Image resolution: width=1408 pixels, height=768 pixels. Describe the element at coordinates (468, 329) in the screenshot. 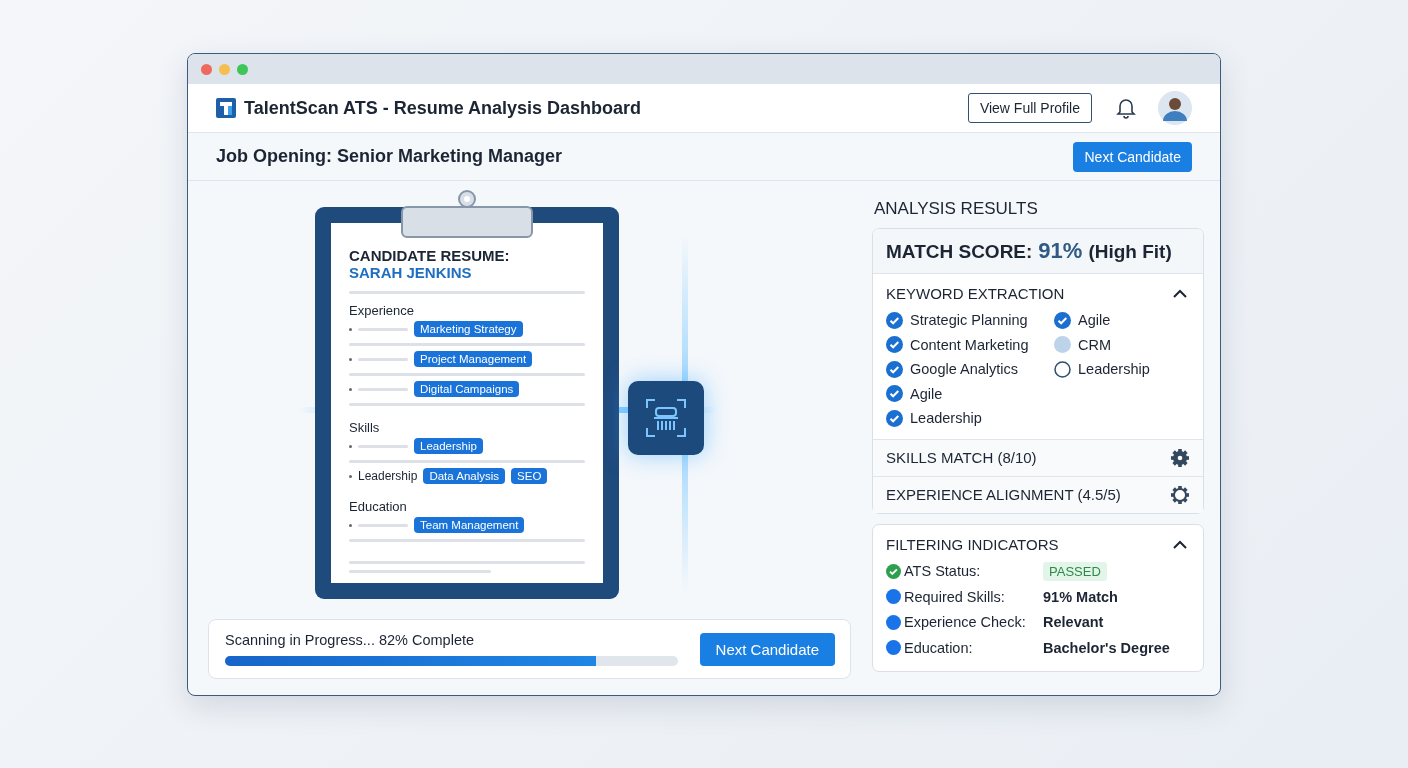

I see `keyword-tag: Marketing Strategy` at that location.